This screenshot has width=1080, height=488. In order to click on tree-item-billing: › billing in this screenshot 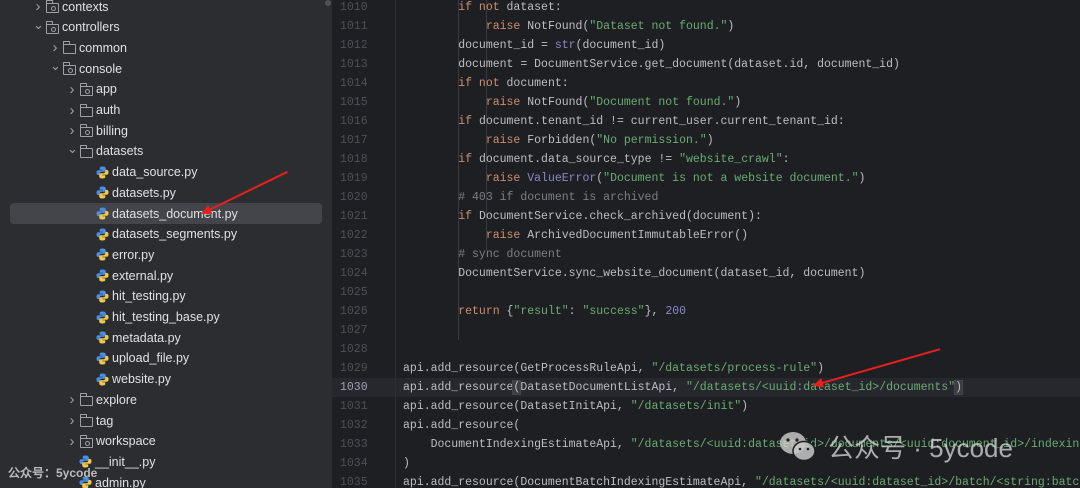, I will do `click(161, 130)`.